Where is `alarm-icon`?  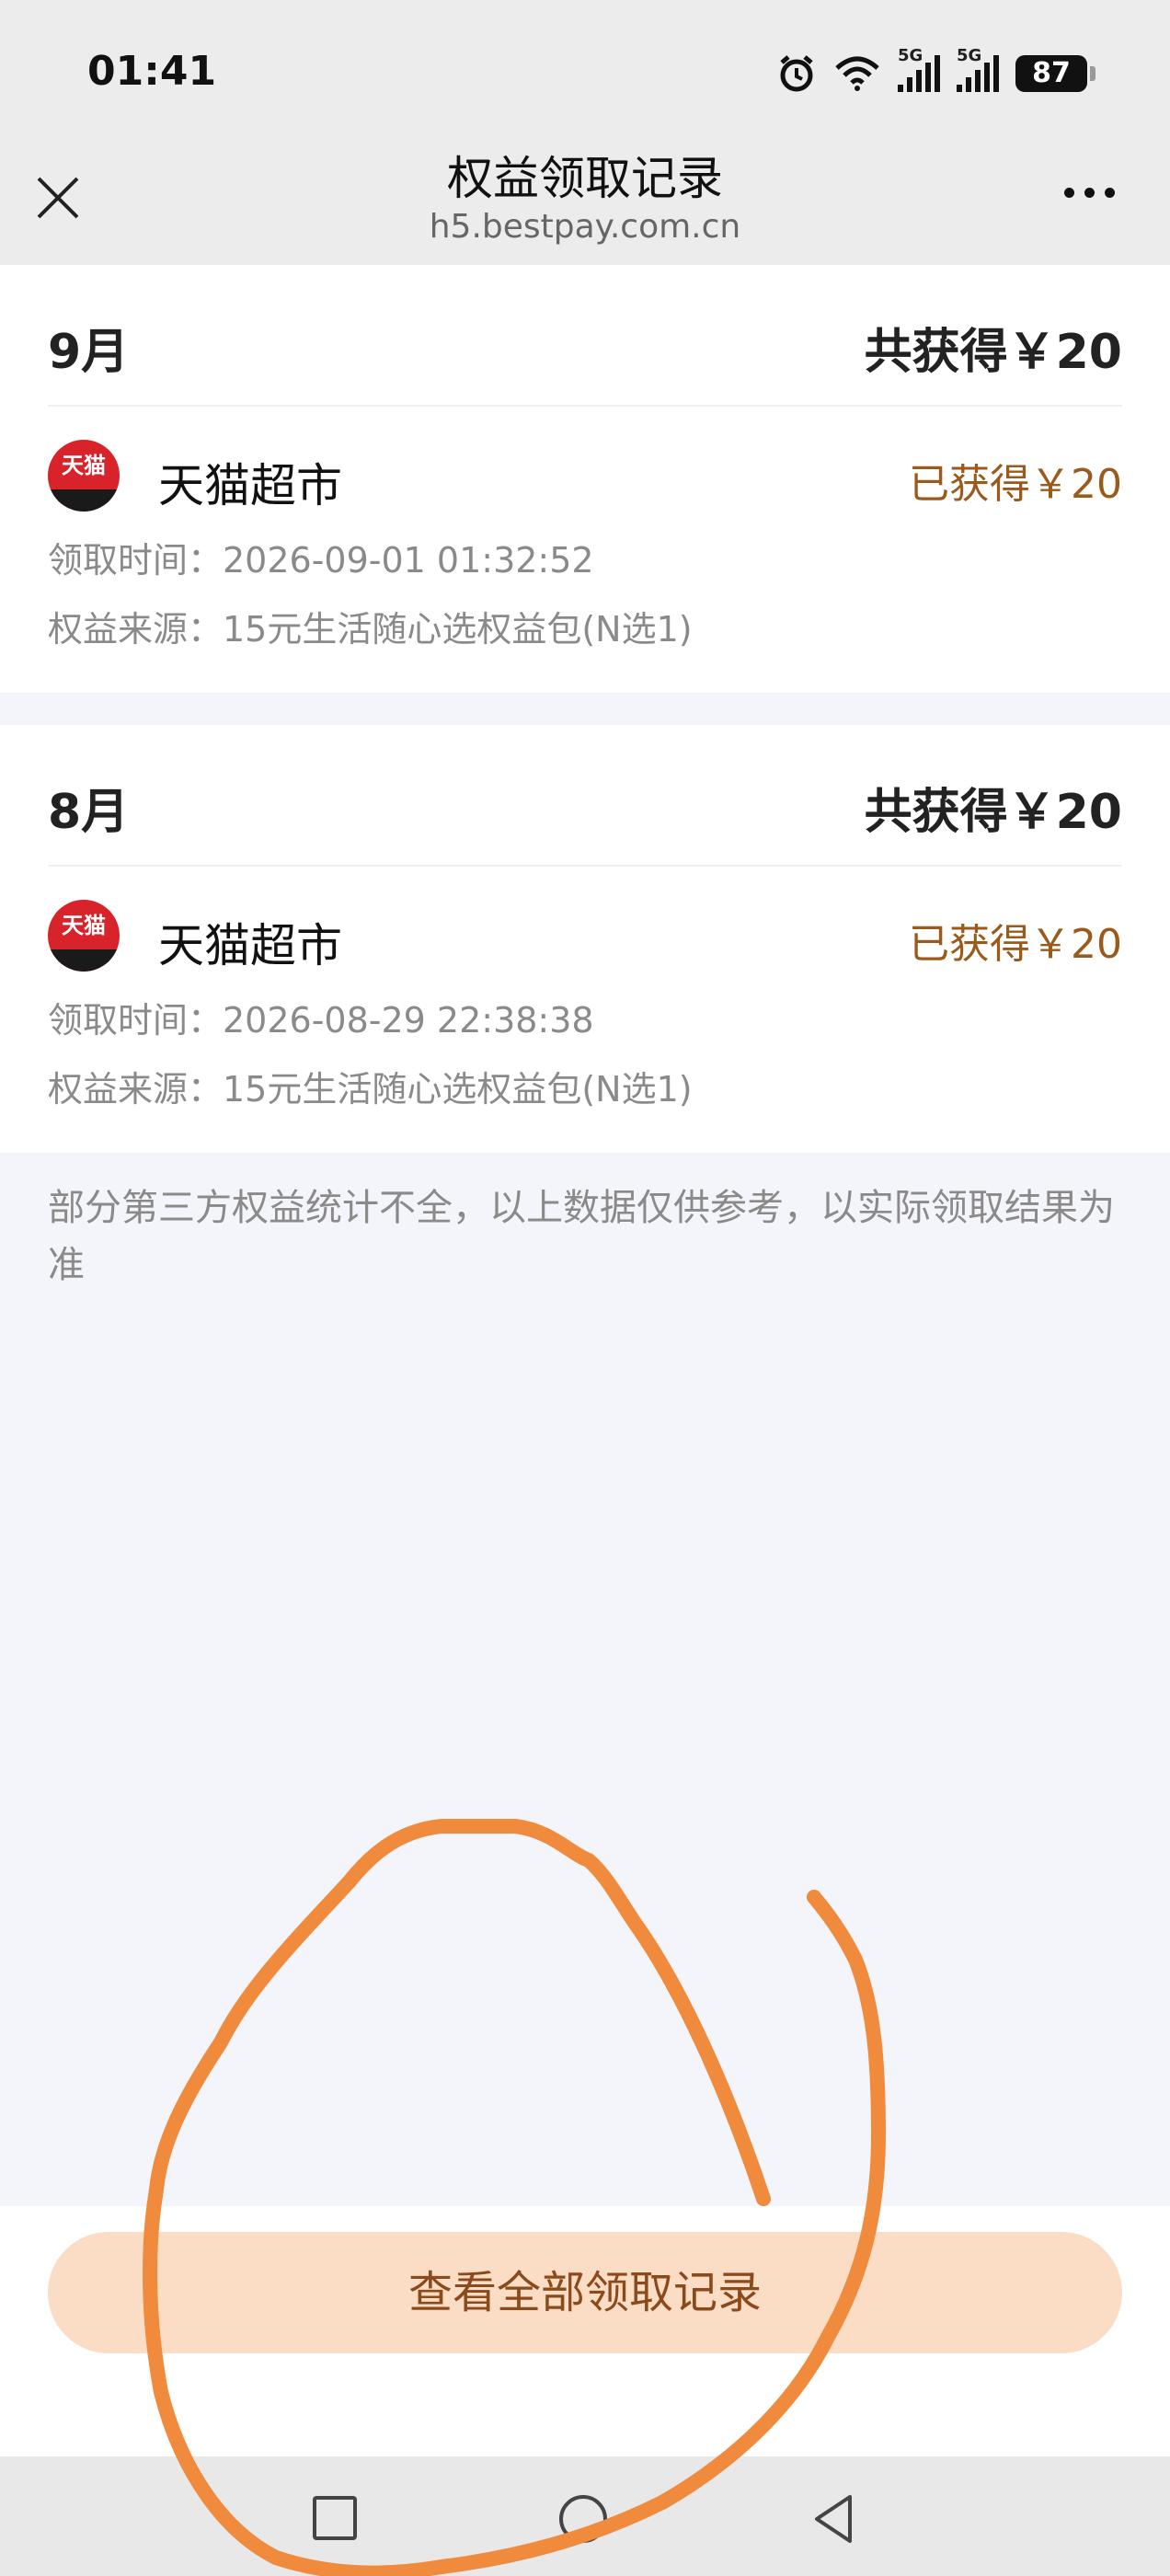 alarm-icon is located at coordinates (796, 73).